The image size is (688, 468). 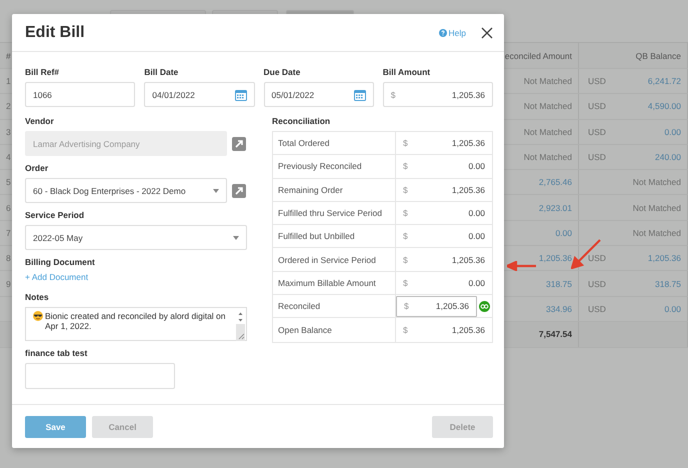 I want to click on close-icon, so click(x=487, y=32).